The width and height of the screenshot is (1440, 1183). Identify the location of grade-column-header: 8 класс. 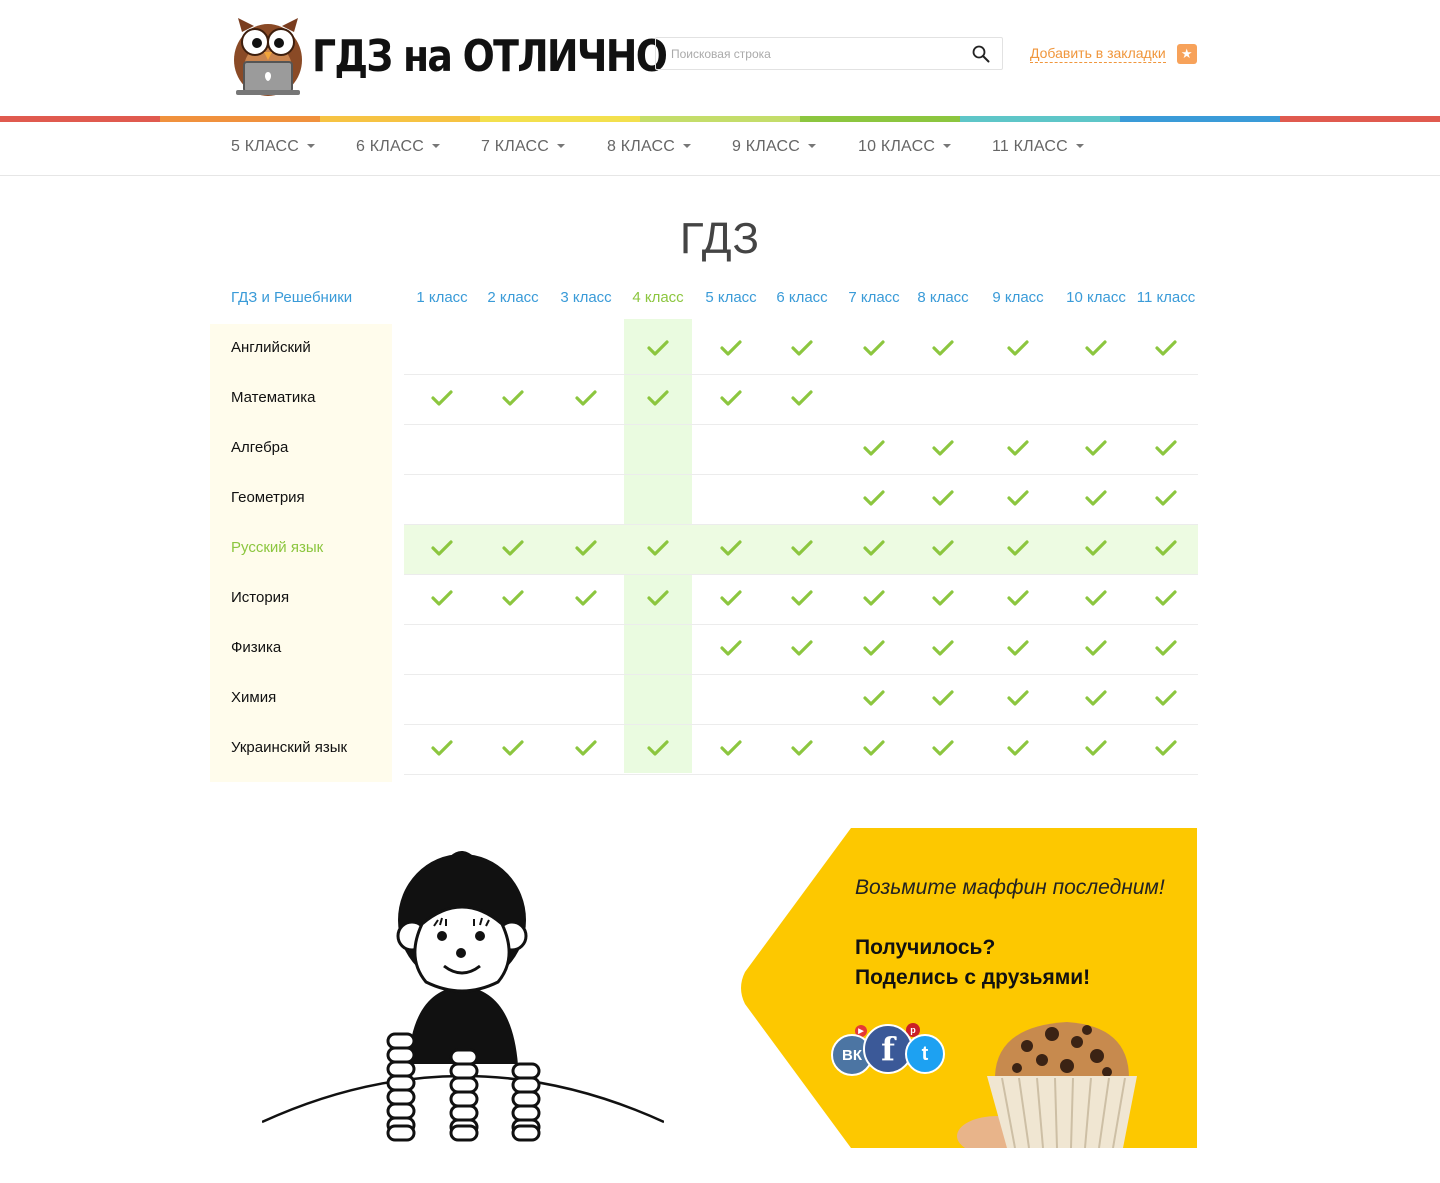
(942, 297).